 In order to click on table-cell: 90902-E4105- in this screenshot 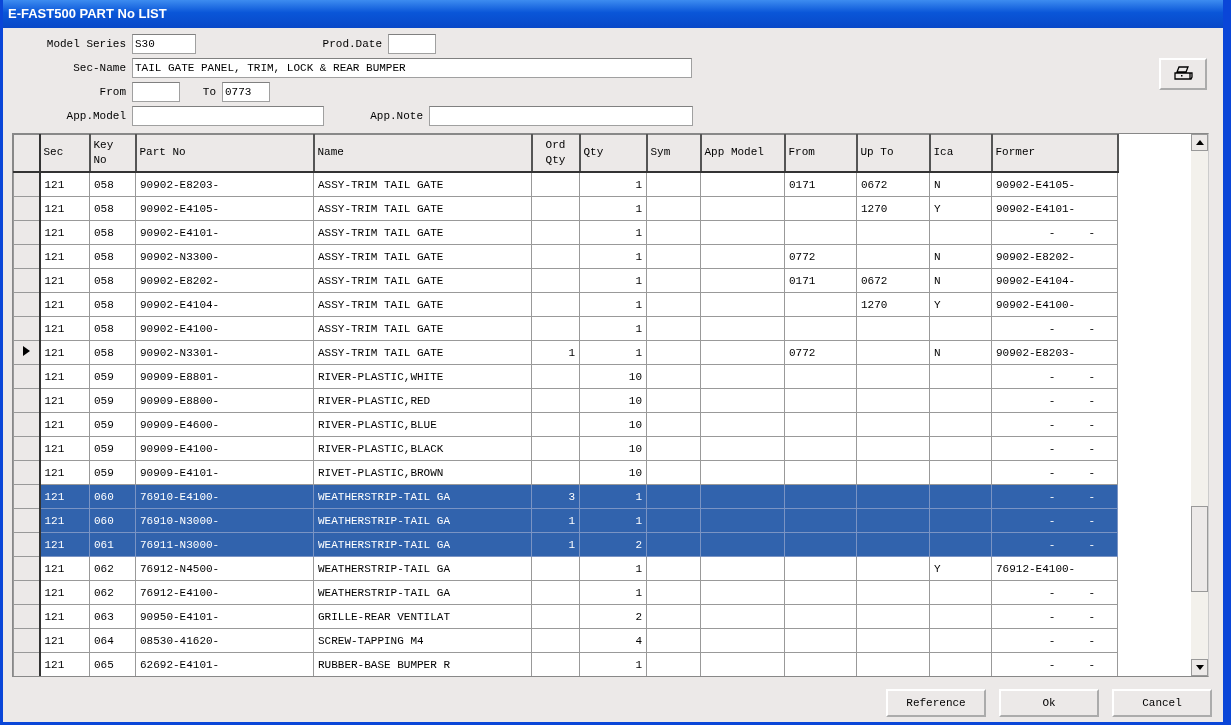, I will do `click(1054, 184)`.